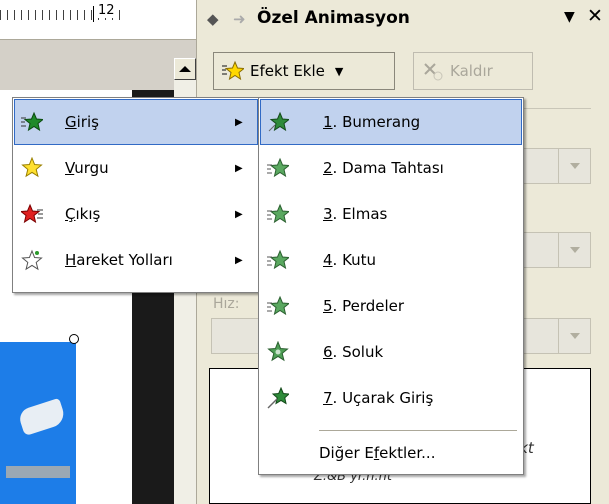  I want to click on add-effect-button: Efekt Ekle ▼, so click(304, 71).